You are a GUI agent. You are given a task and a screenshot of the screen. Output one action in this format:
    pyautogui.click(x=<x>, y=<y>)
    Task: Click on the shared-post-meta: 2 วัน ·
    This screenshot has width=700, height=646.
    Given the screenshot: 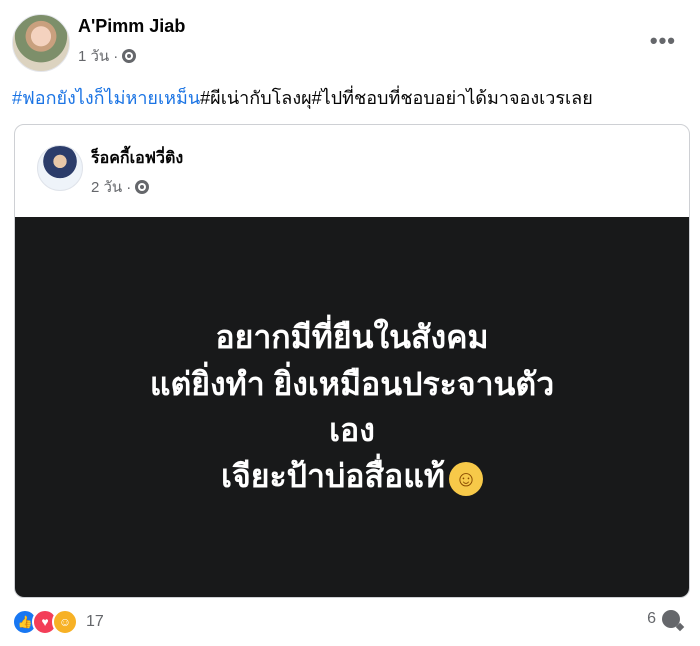 What is the action you would take?
    pyautogui.click(x=120, y=187)
    